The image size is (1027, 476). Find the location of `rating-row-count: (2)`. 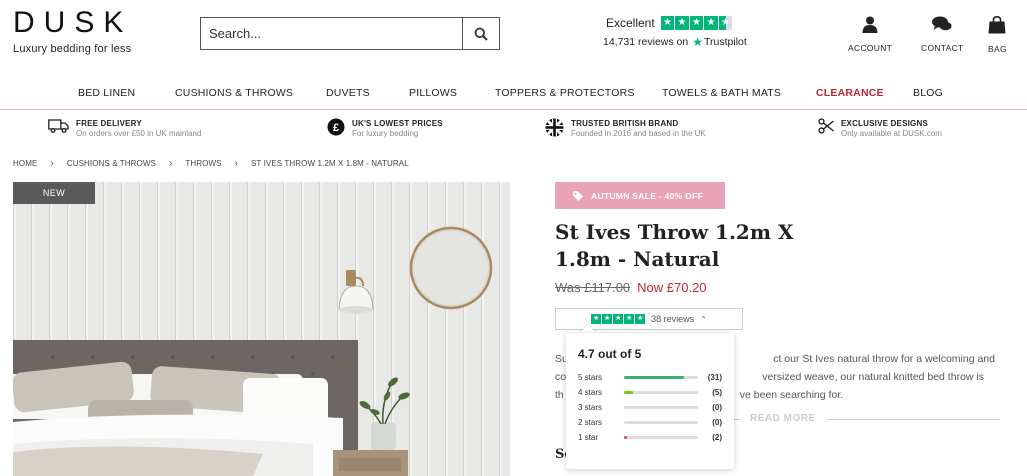

rating-row-count: (2) is located at coordinates (717, 437).